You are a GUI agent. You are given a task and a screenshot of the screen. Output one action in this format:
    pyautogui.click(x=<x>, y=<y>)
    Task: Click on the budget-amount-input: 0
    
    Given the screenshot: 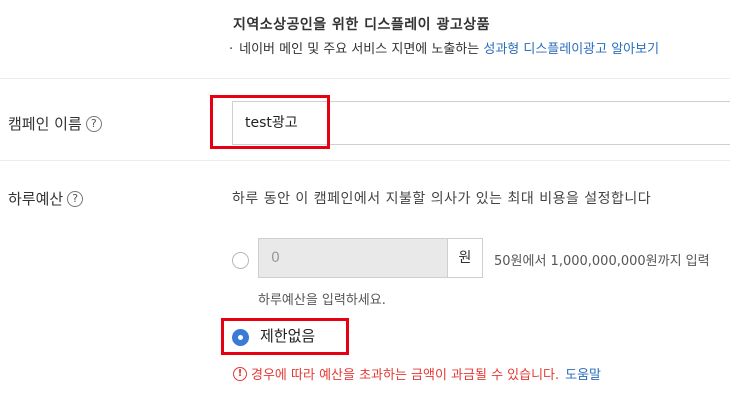 What is the action you would take?
    pyautogui.click(x=353, y=258)
    